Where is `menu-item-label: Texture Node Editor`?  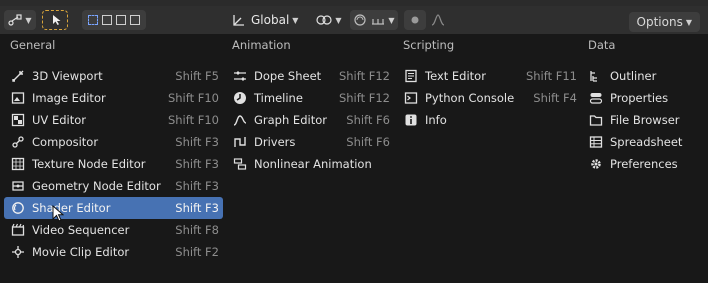
menu-item-label: Texture Node Editor is located at coordinates (89, 164).